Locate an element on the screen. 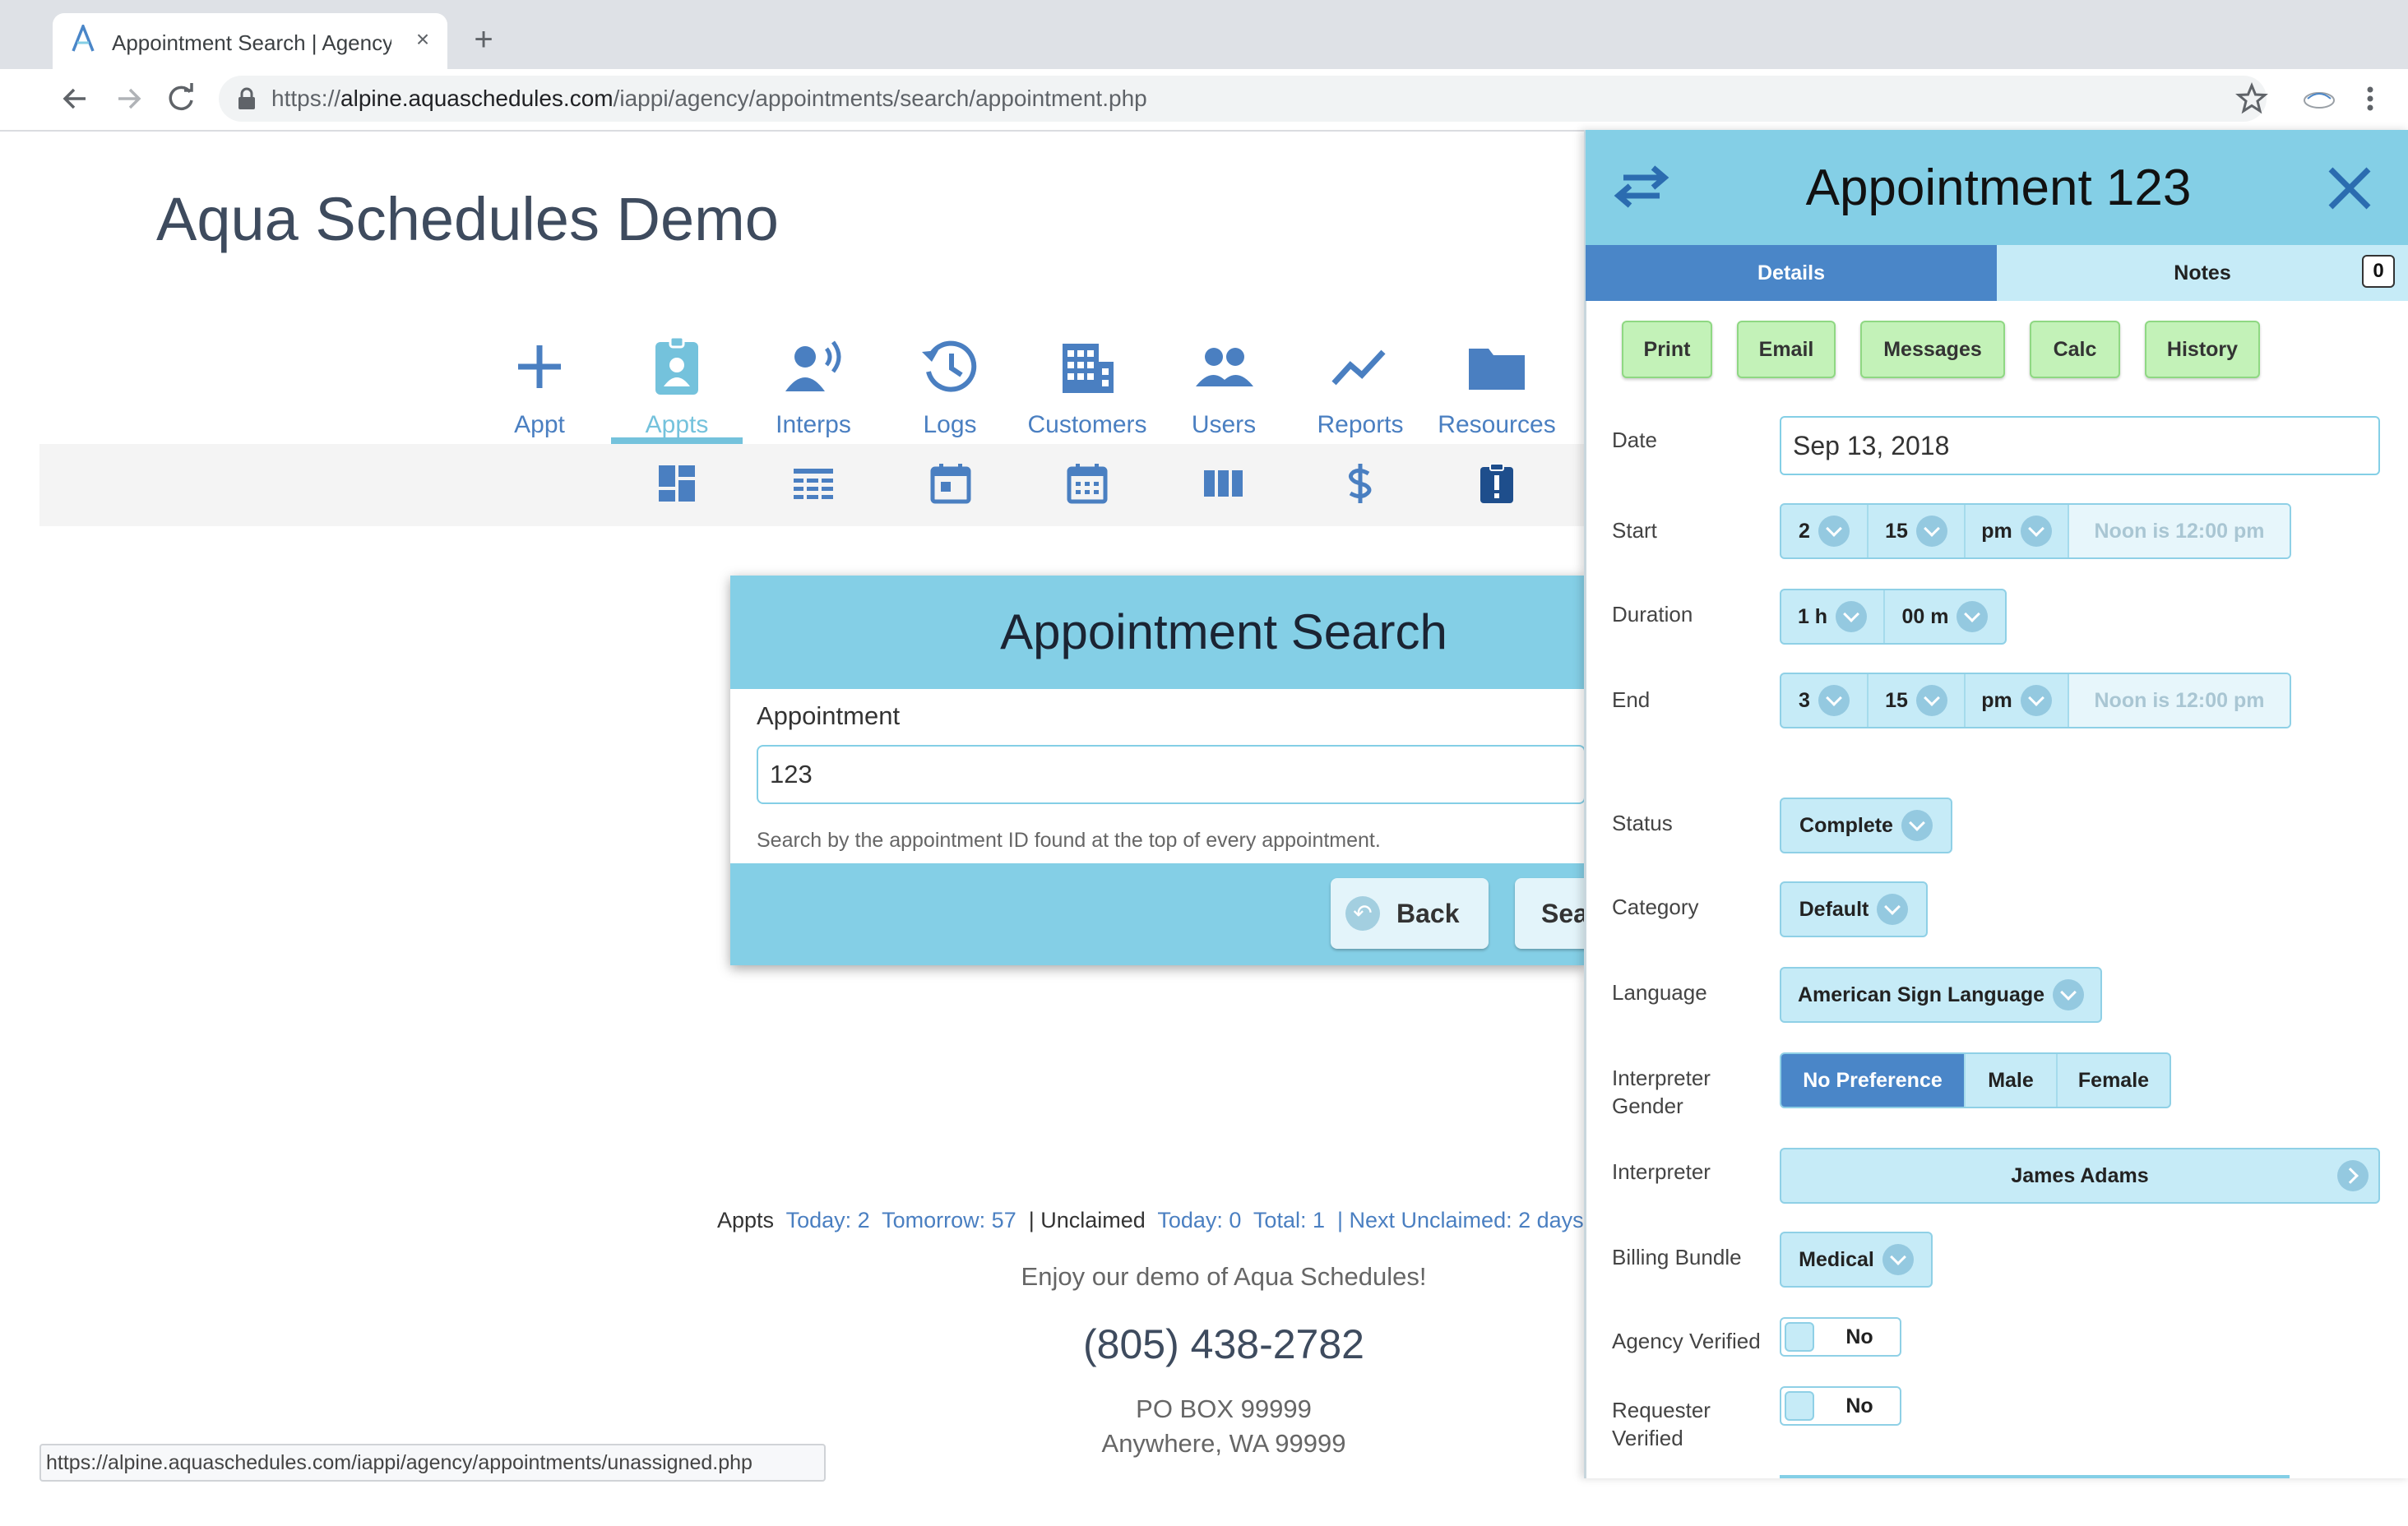 This screenshot has height=1526, width=2408. stats-appts-label: Appts is located at coordinates (746, 1220).